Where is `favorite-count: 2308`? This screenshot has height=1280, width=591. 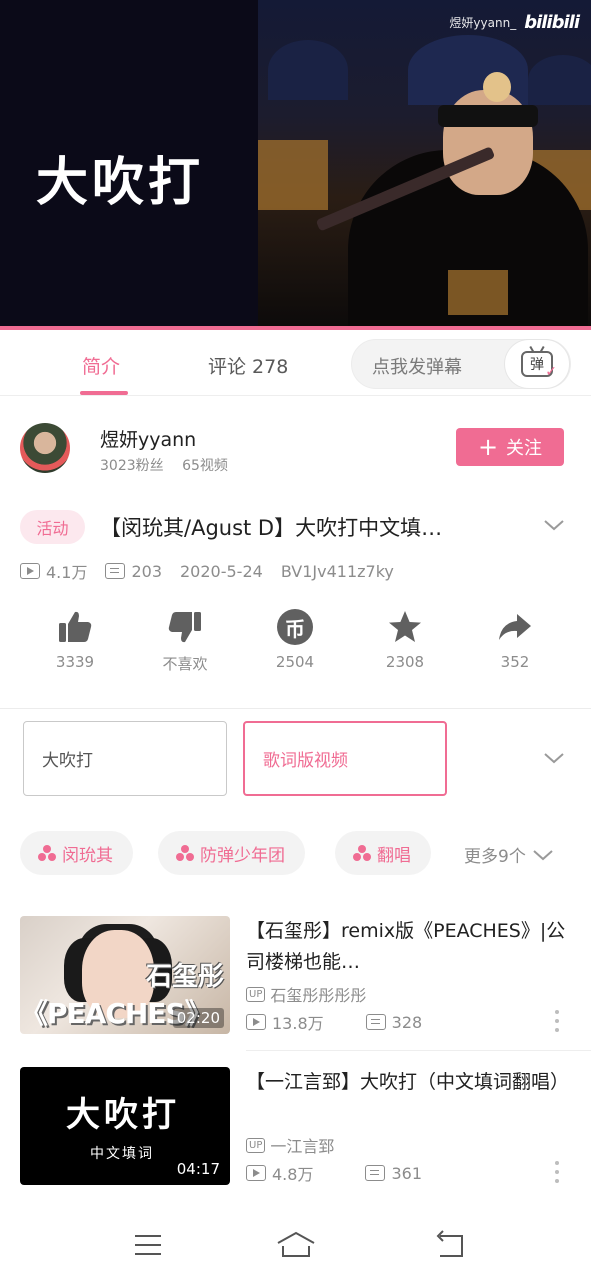
favorite-count: 2308 is located at coordinates (405, 662).